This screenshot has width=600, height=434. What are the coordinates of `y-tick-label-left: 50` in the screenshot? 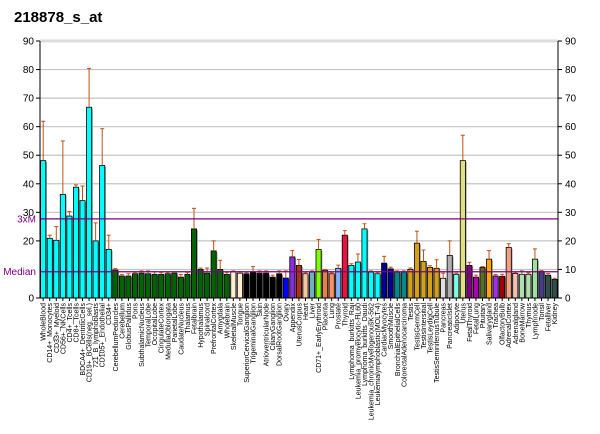 It's located at (29, 156).